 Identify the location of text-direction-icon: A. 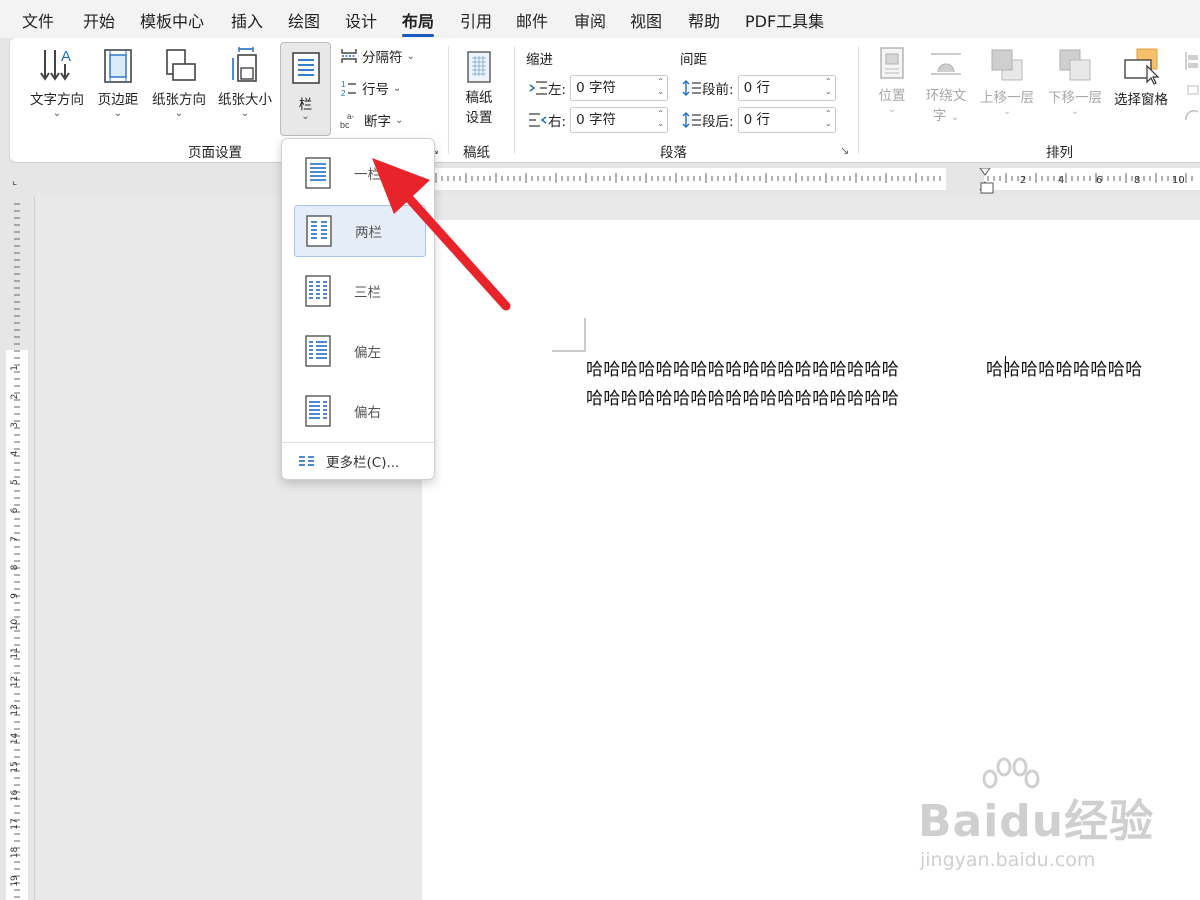
(55, 64).